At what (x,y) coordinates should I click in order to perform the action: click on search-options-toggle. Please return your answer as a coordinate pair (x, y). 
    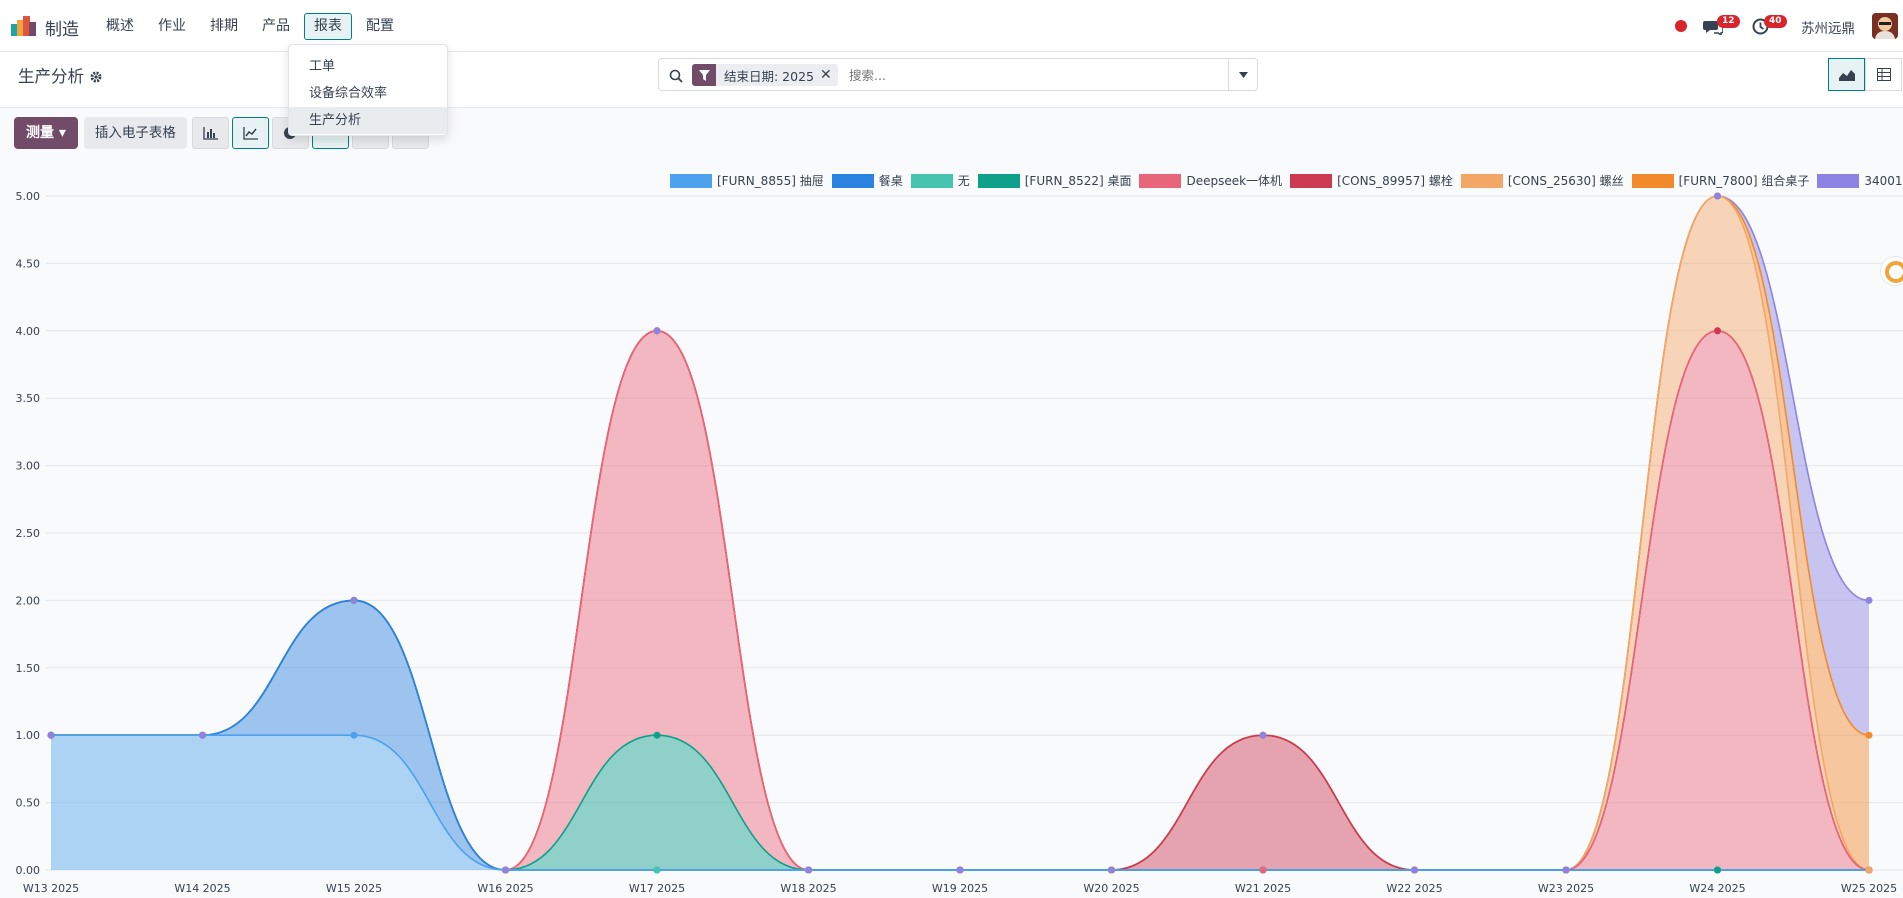
    Looking at the image, I should click on (1242, 74).